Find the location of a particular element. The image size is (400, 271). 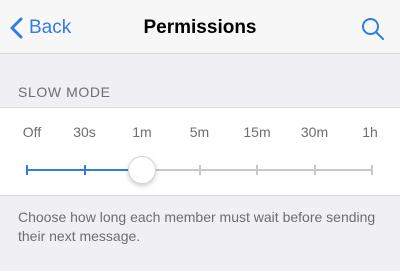

search-button is located at coordinates (373, 29).